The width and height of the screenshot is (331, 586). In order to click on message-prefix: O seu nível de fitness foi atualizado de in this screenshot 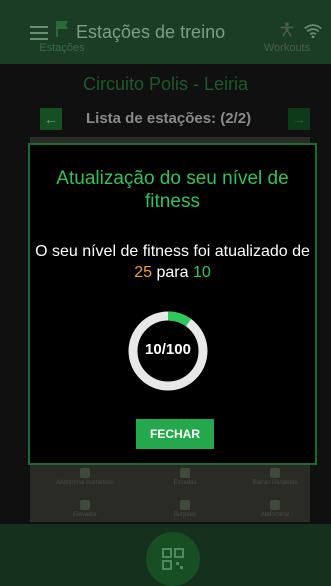, I will do `click(172, 251)`.